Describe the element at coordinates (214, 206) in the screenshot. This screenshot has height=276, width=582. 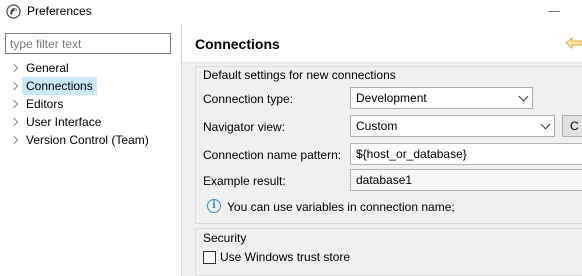
I see `info-icon: i` at that location.